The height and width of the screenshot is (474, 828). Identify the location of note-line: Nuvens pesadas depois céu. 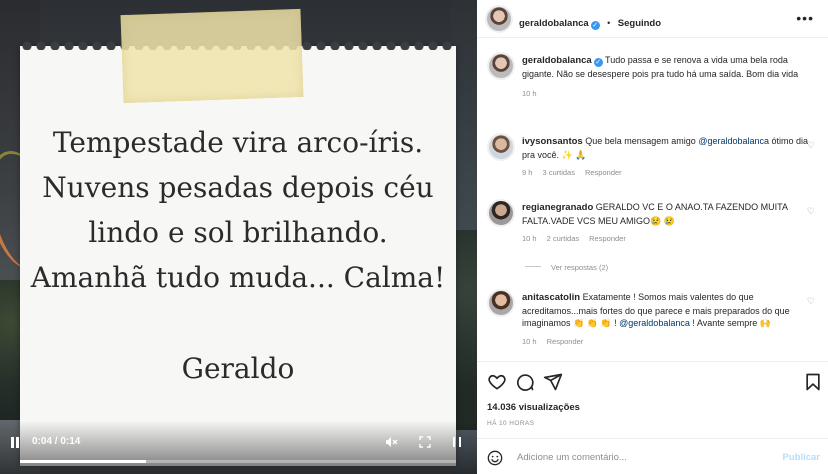
(238, 187).